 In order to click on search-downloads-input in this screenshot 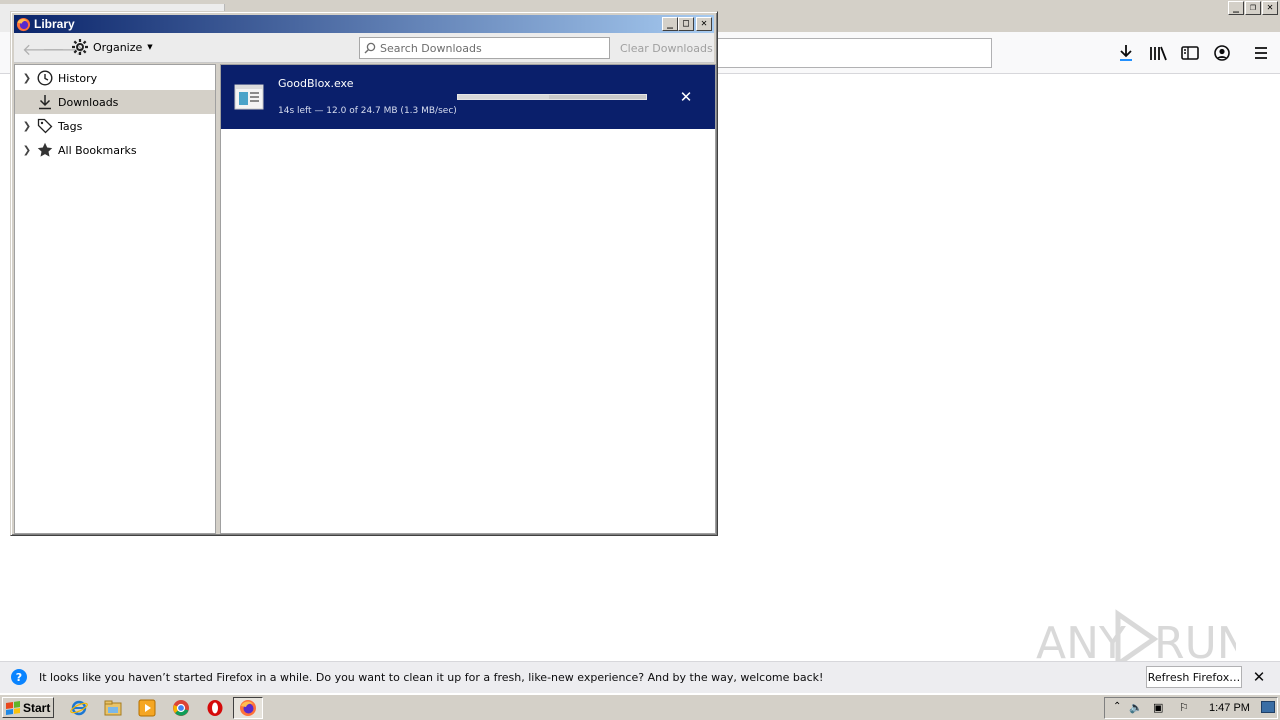, I will do `click(490, 48)`.